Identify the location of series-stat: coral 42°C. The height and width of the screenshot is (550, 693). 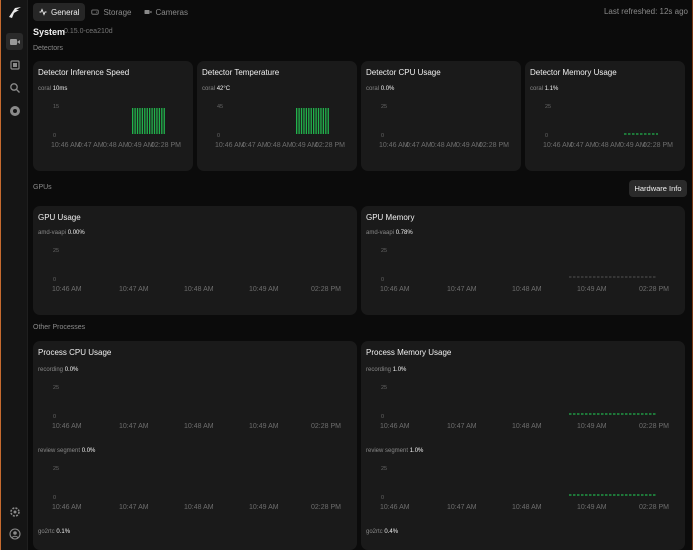
(216, 89).